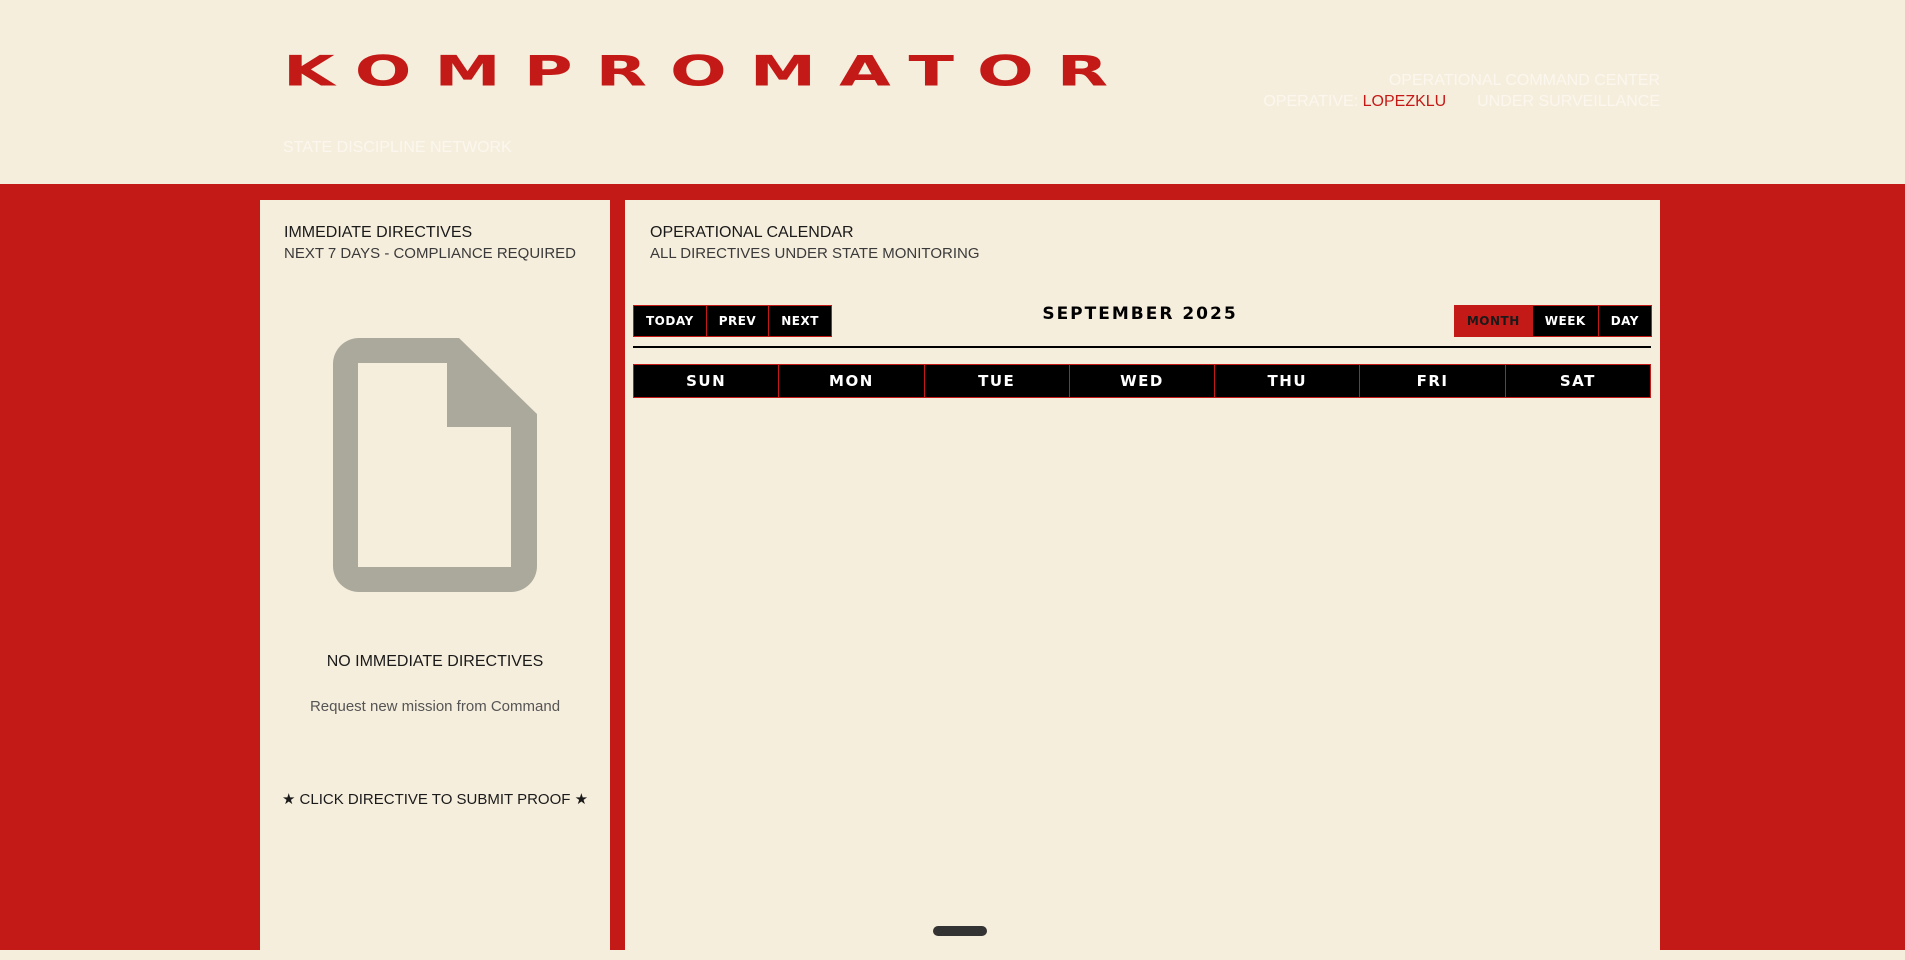  I want to click on calendar-divider, so click(1142, 347).